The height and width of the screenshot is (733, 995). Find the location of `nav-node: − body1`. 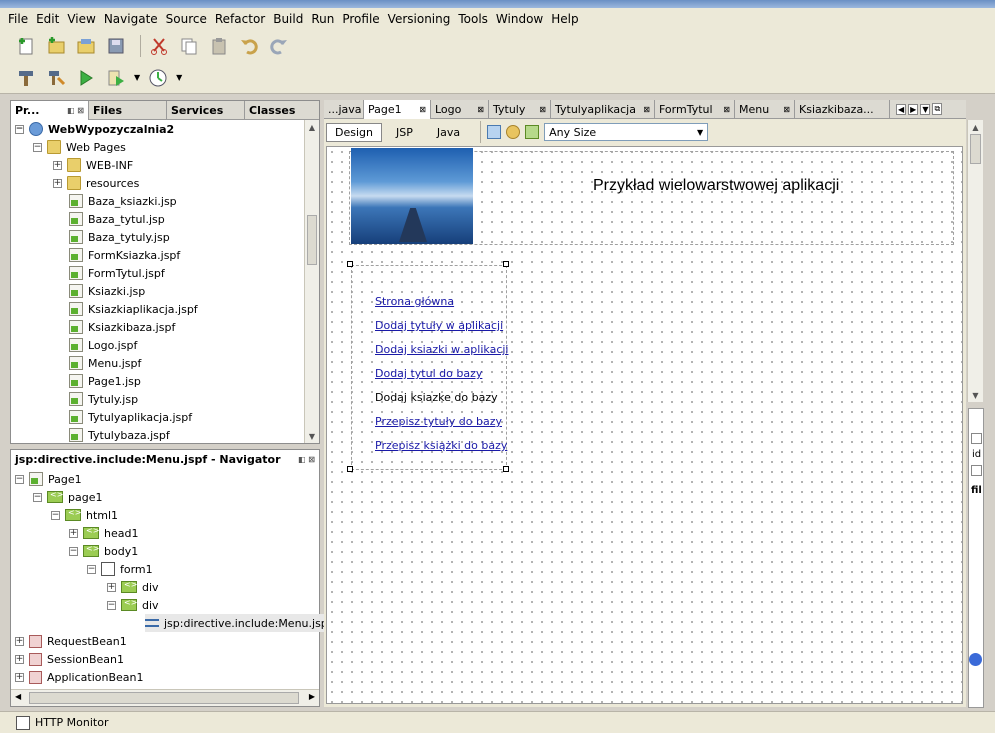

nav-node: − body1 is located at coordinates (103, 551).